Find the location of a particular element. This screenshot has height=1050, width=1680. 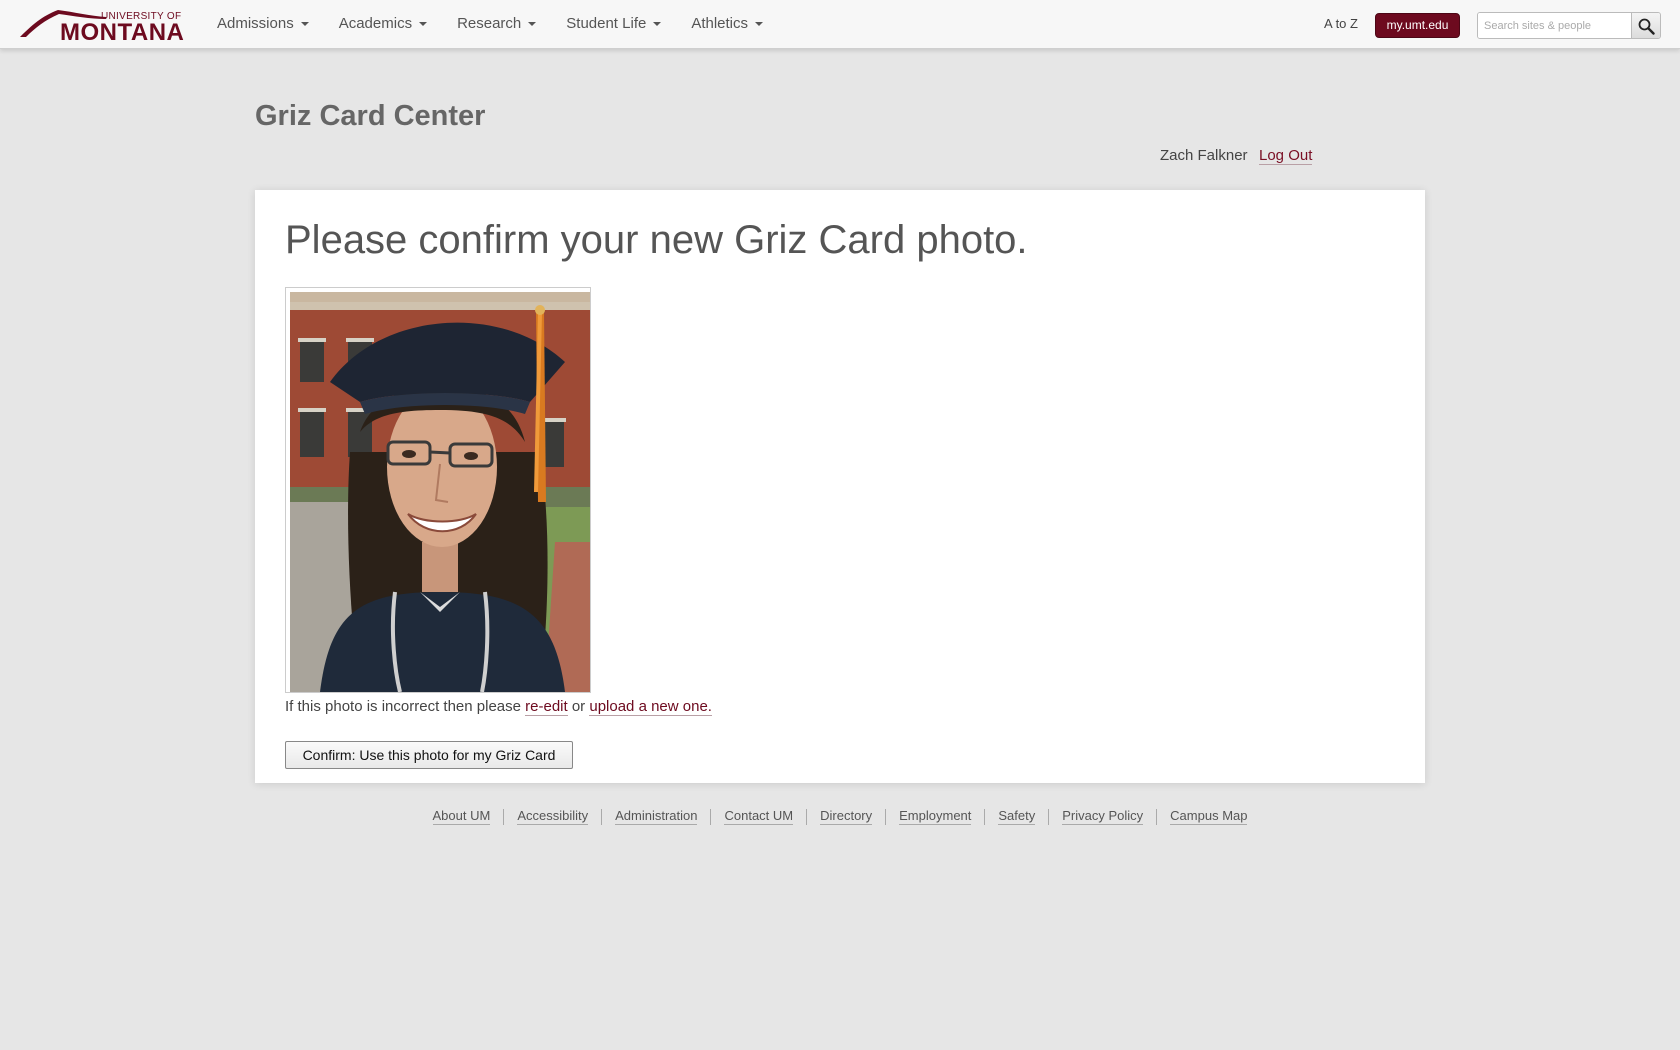

confirm-heading: Please confirm your new Griz Card photo. is located at coordinates (656, 240).